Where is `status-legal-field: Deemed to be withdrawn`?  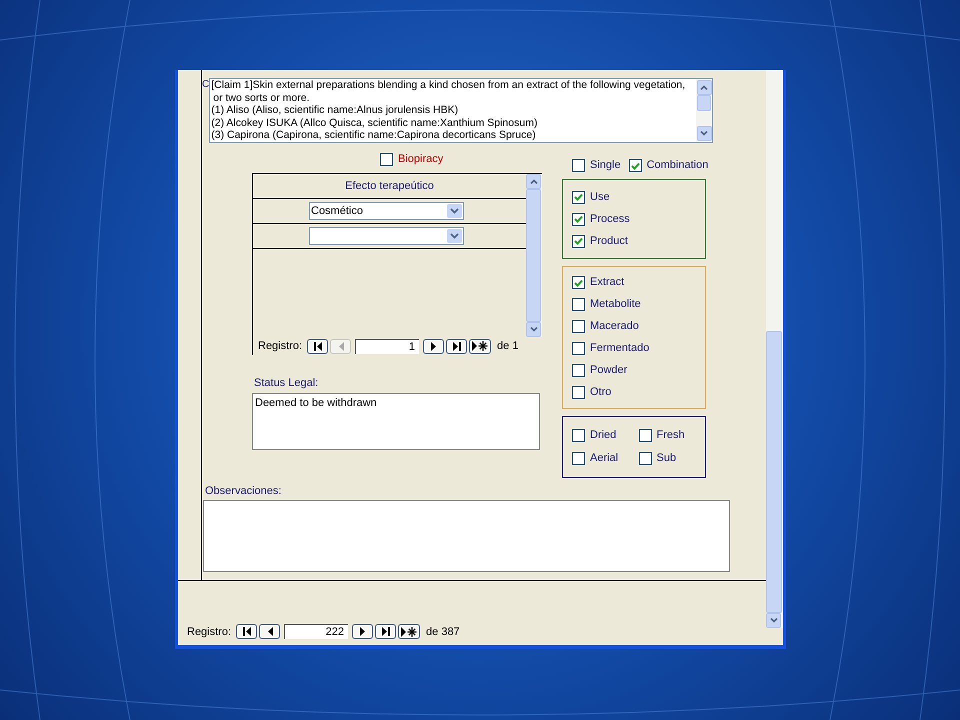 status-legal-field: Deemed to be withdrawn is located at coordinates (396, 421).